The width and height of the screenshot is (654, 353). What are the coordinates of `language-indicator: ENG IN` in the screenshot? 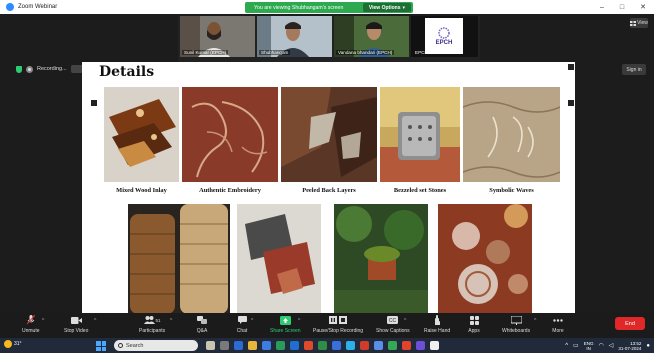 It's located at (589, 346).